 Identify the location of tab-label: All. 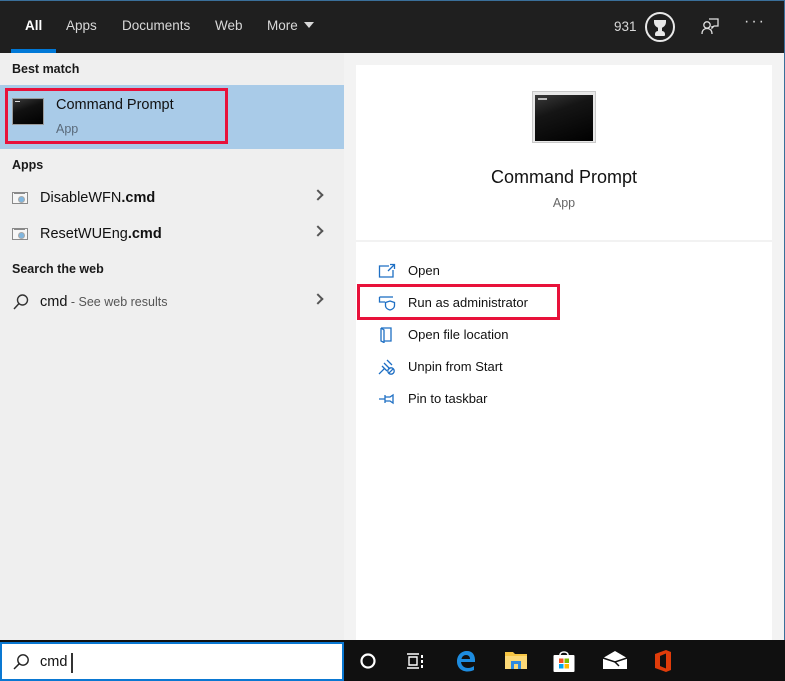
(34, 25).